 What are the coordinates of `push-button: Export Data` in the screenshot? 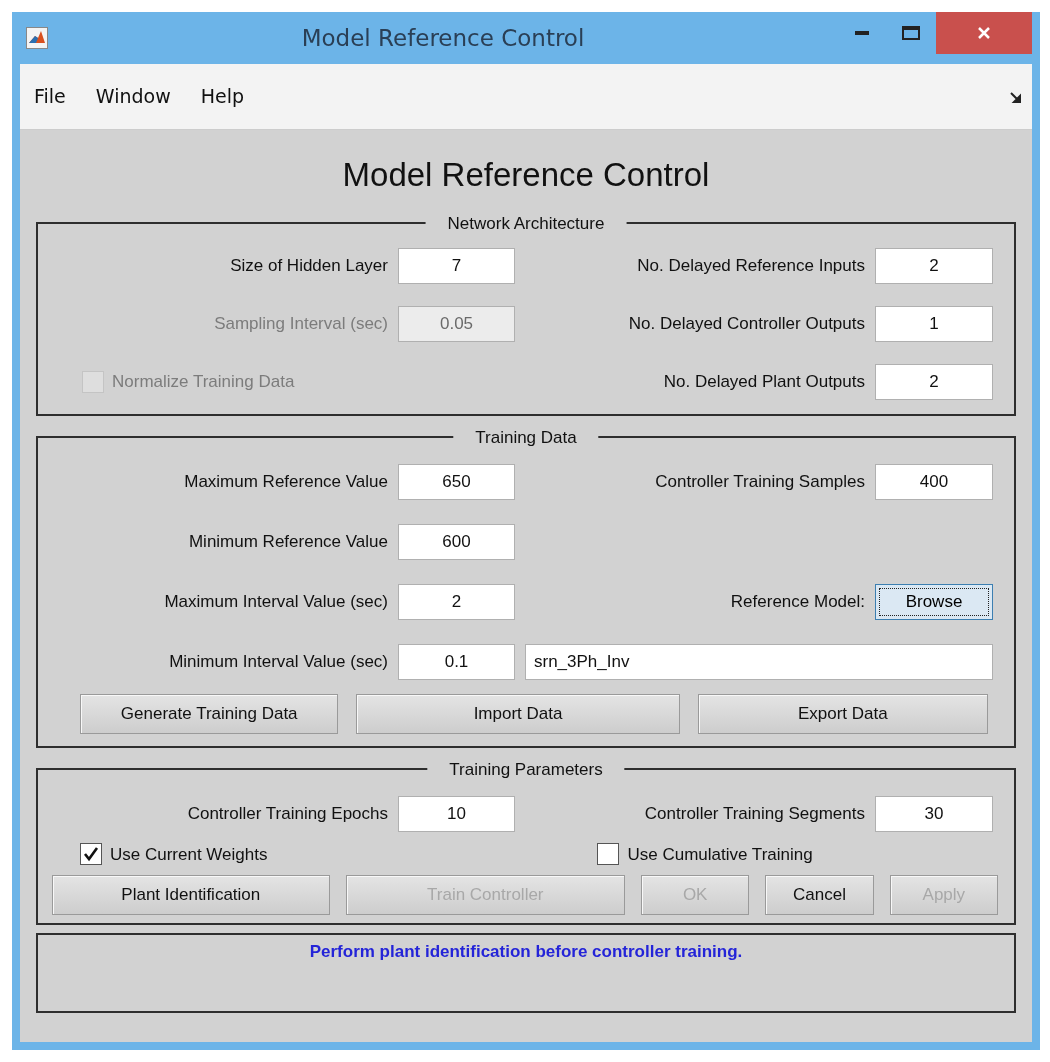 It's located at (842, 713).